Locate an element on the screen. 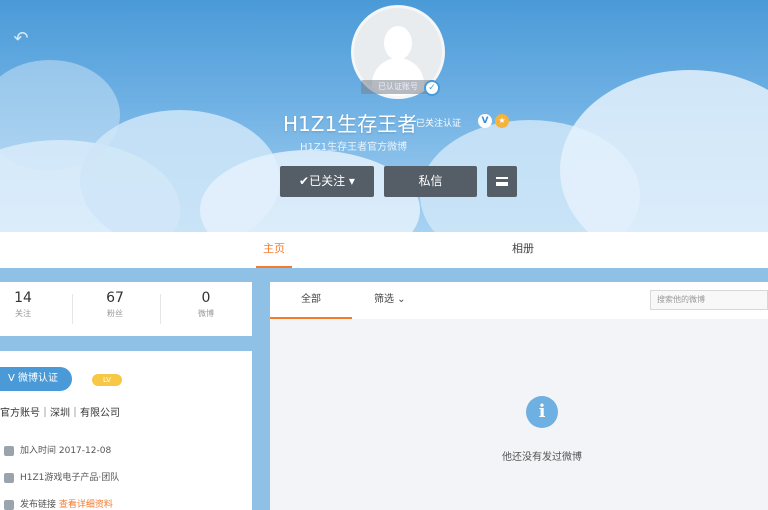 The height and width of the screenshot is (510, 768). cloud-decoration is located at coordinates (664, 151).